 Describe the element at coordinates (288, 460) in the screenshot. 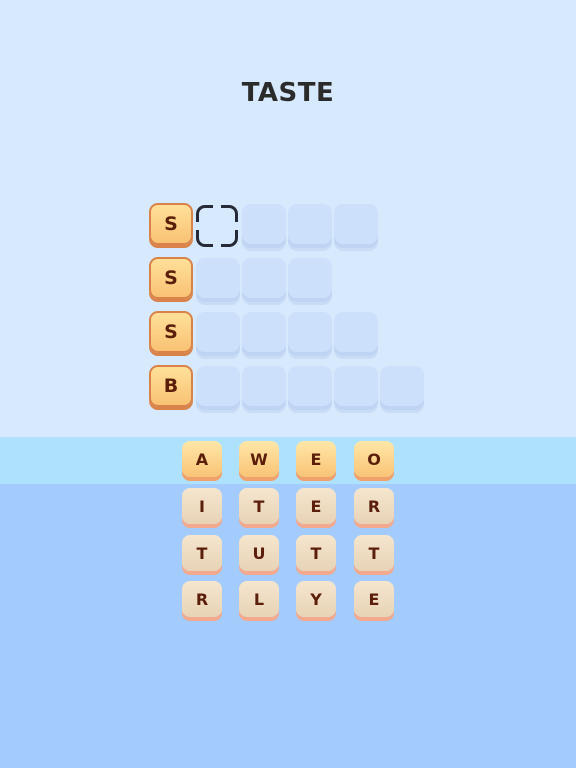

I see `active-row-highlight` at that location.